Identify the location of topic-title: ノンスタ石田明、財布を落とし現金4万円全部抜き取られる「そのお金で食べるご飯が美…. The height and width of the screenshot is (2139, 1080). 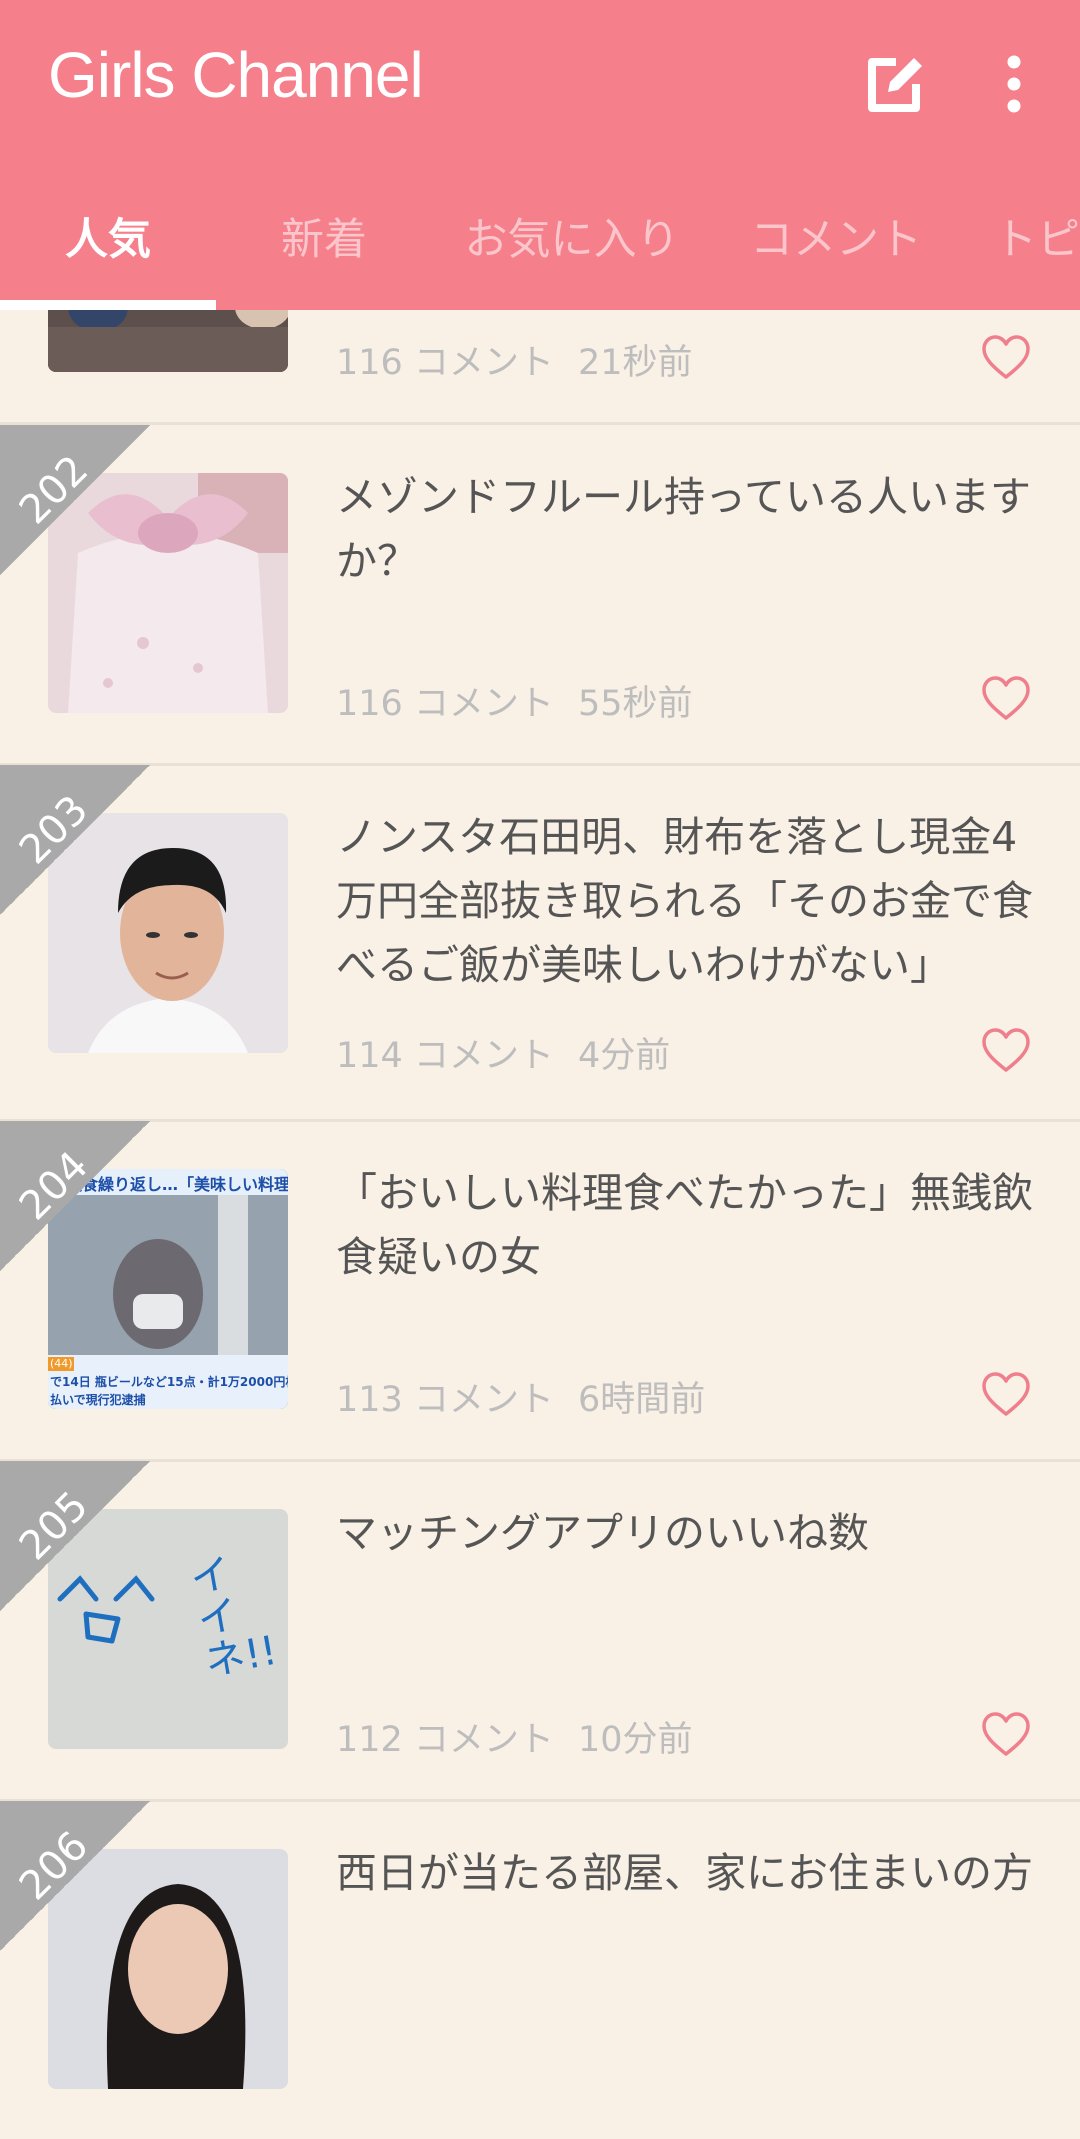
(684, 901).